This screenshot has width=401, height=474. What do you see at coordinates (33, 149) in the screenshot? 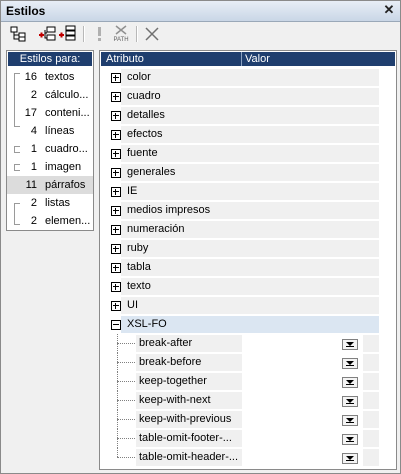
I see `item-count: 1` at bounding box center [33, 149].